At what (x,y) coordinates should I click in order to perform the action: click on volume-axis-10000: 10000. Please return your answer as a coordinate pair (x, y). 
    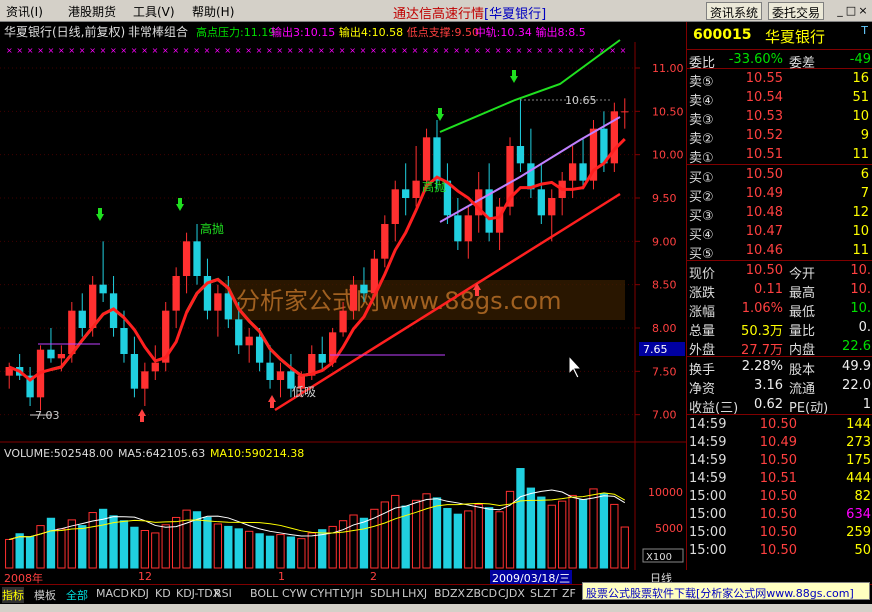
    Looking at the image, I should click on (665, 492).